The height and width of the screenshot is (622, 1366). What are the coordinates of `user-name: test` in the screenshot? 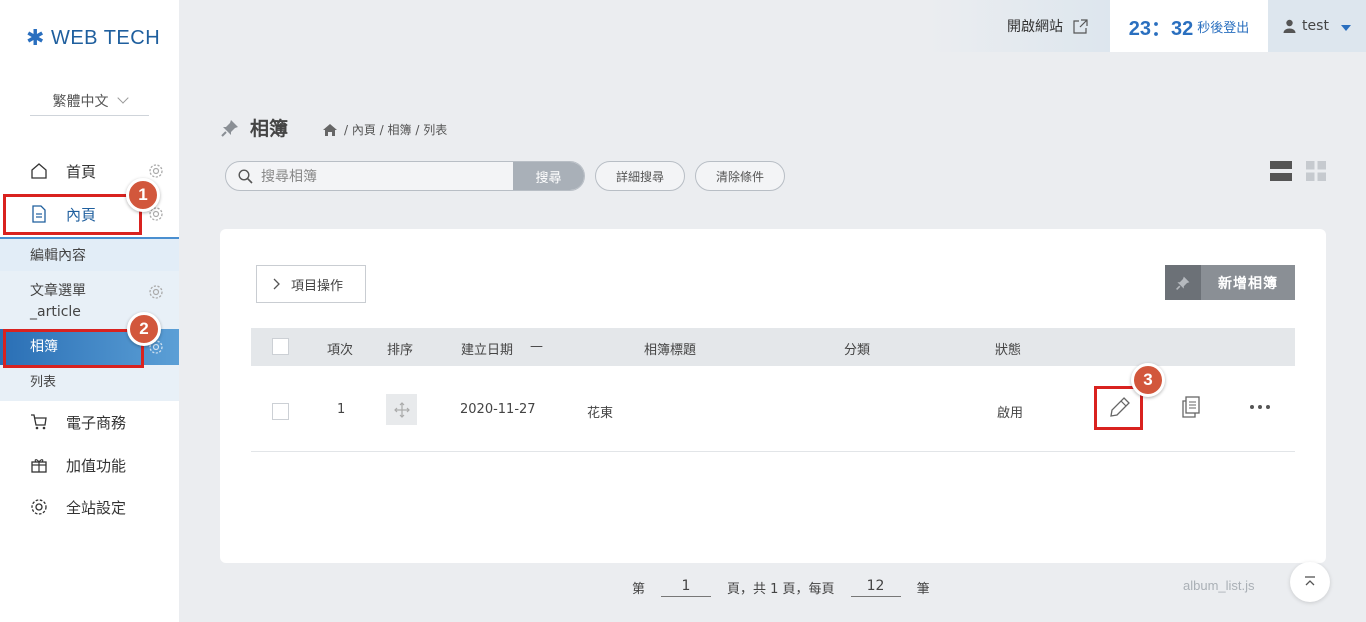 It's located at (1315, 26).